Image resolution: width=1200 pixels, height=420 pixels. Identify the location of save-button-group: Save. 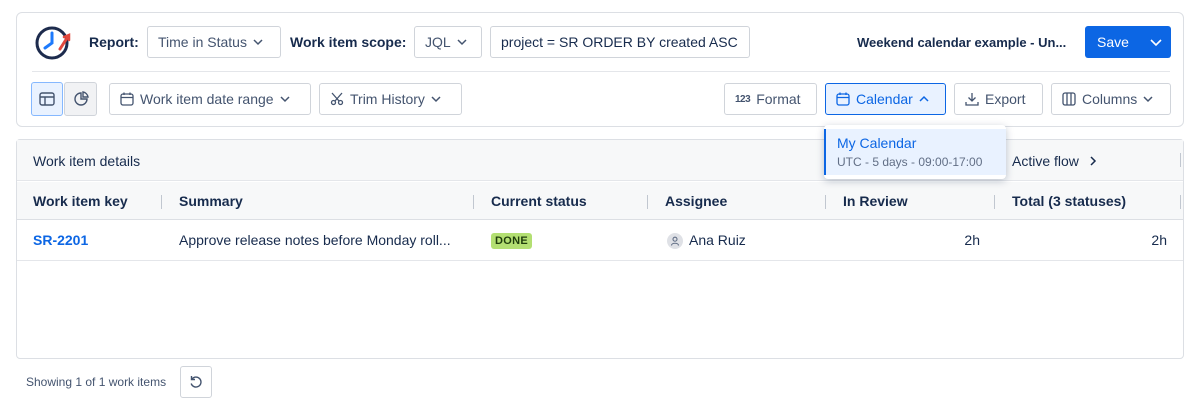
(1128, 42).